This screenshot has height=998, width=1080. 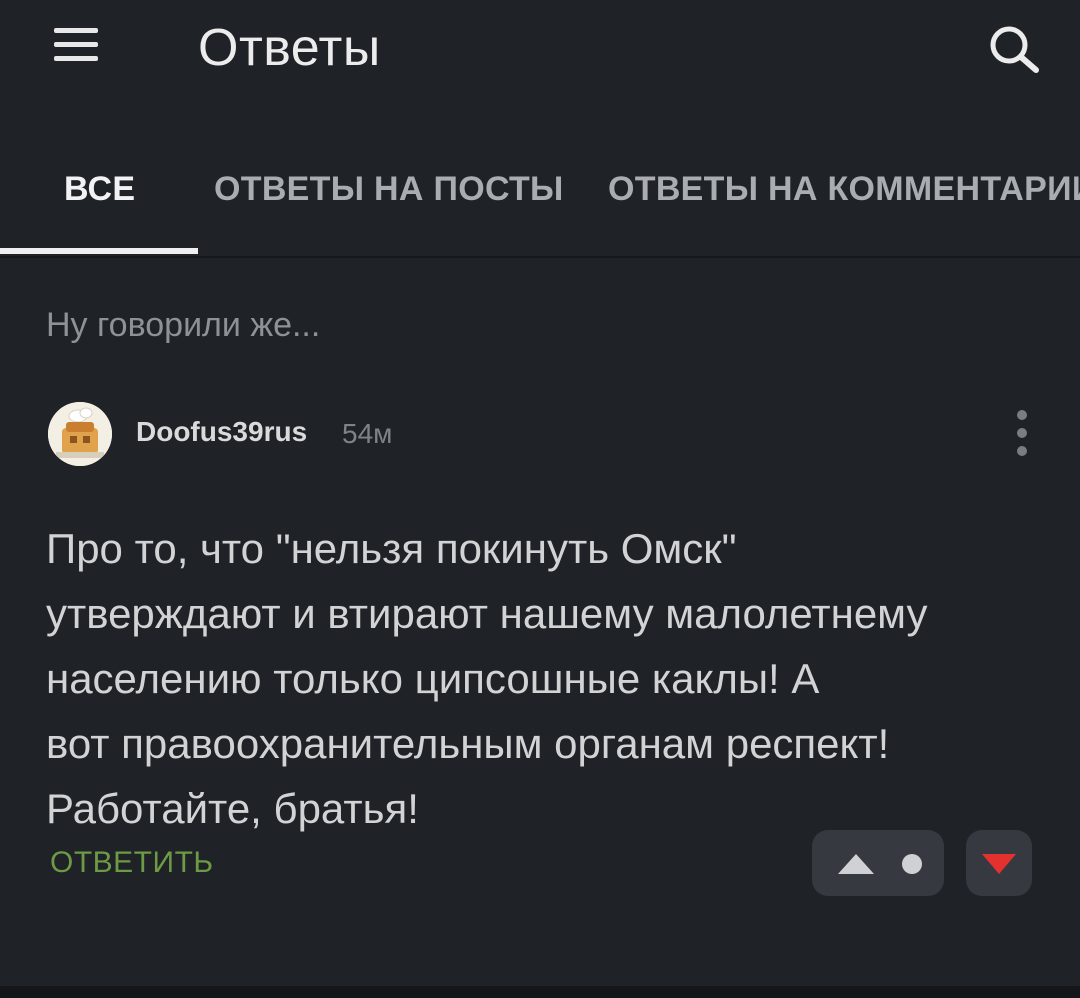 I want to click on reply-button: ОТВЕТИТЬ, so click(x=132, y=863).